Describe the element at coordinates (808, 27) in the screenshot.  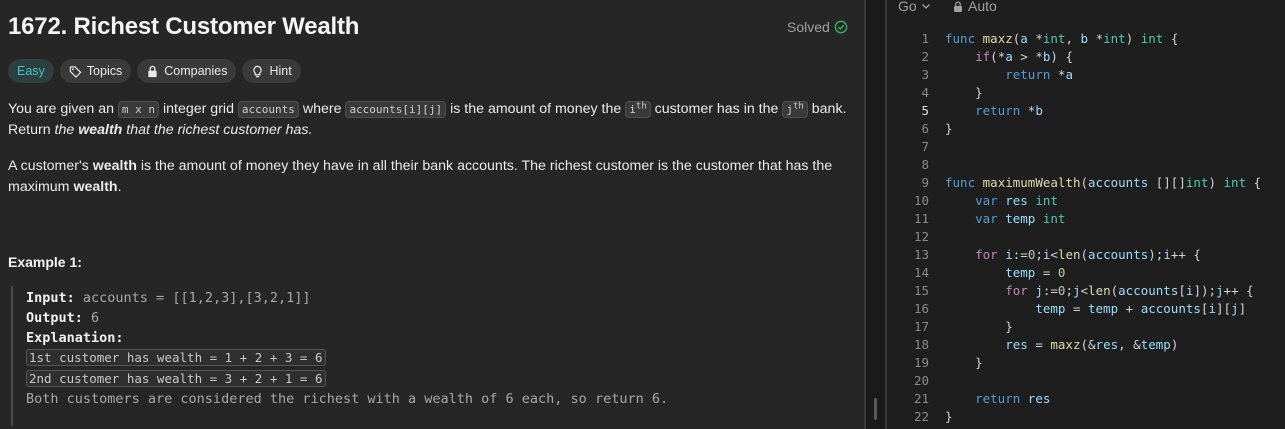
I see `solved-label: Solved` at that location.